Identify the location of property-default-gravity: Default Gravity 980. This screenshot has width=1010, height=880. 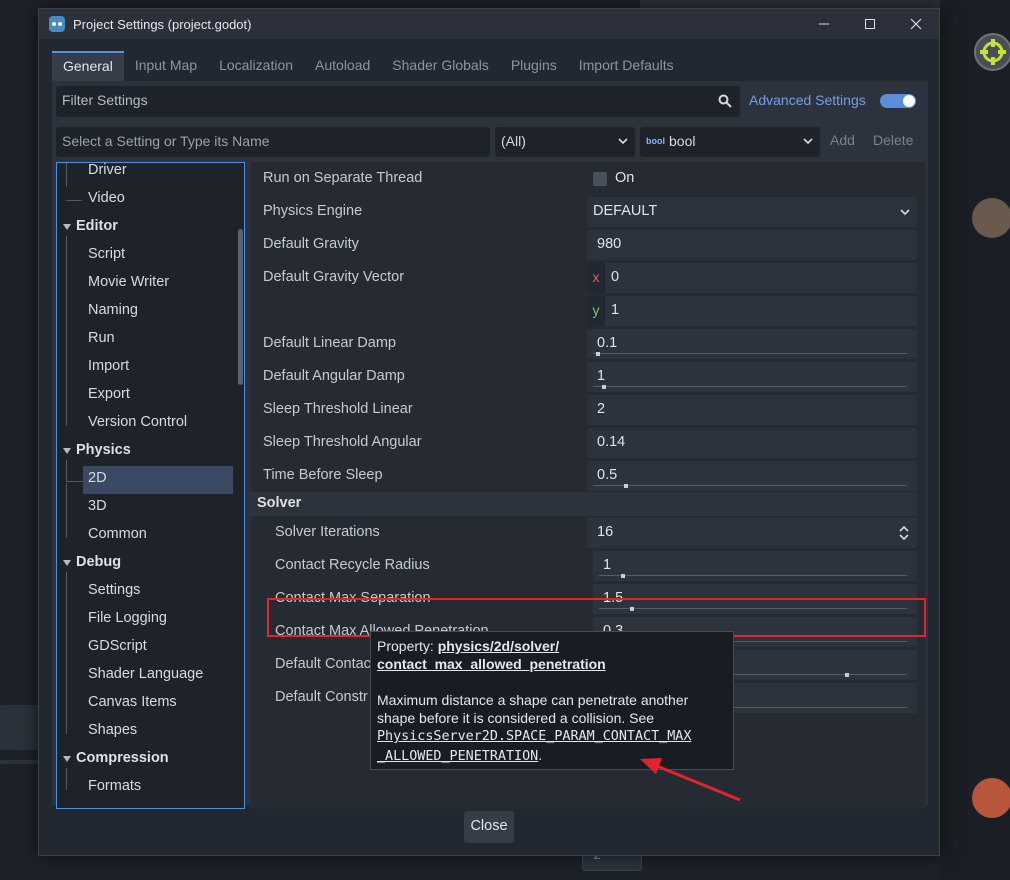
(584, 244).